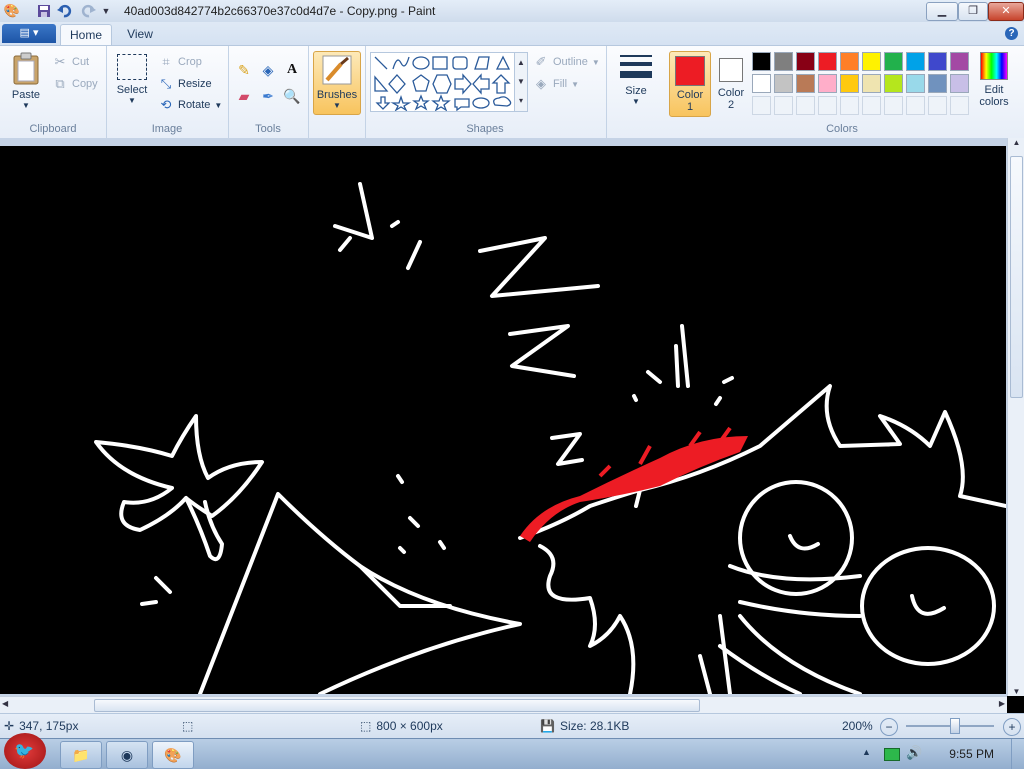 The width and height of the screenshot is (1024, 769). What do you see at coordinates (892, 754) in the screenshot?
I see `network-icon` at bounding box center [892, 754].